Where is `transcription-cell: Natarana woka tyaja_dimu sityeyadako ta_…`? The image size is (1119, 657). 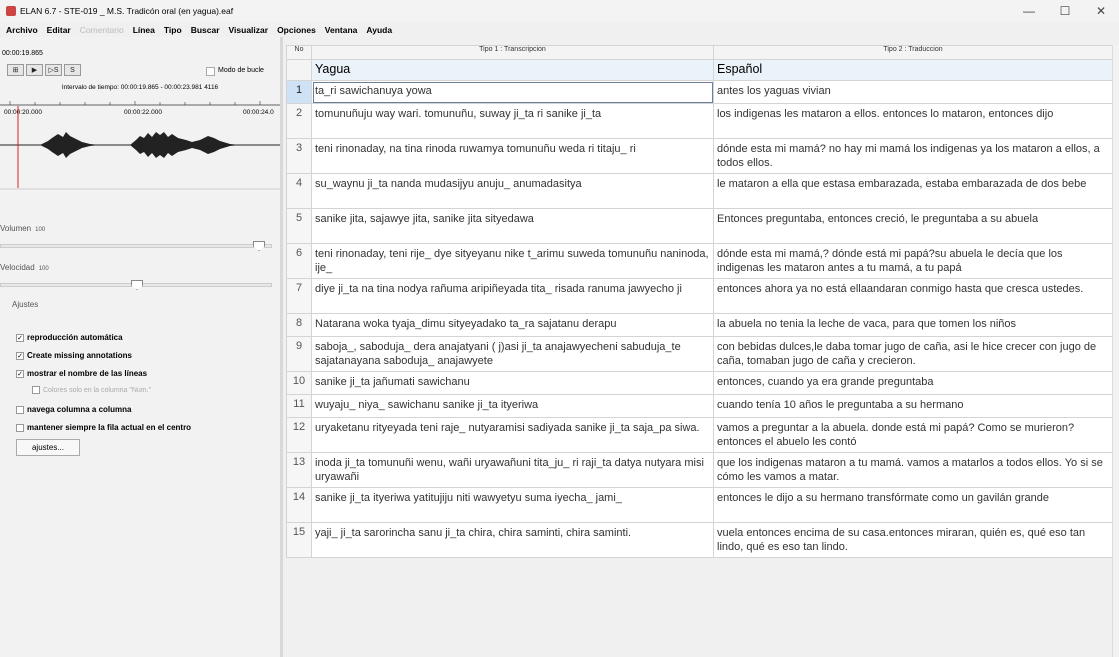
transcription-cell: Natarana woka tyaja_dimu sityeyadako ta_… is located at coordinates (512, 325).